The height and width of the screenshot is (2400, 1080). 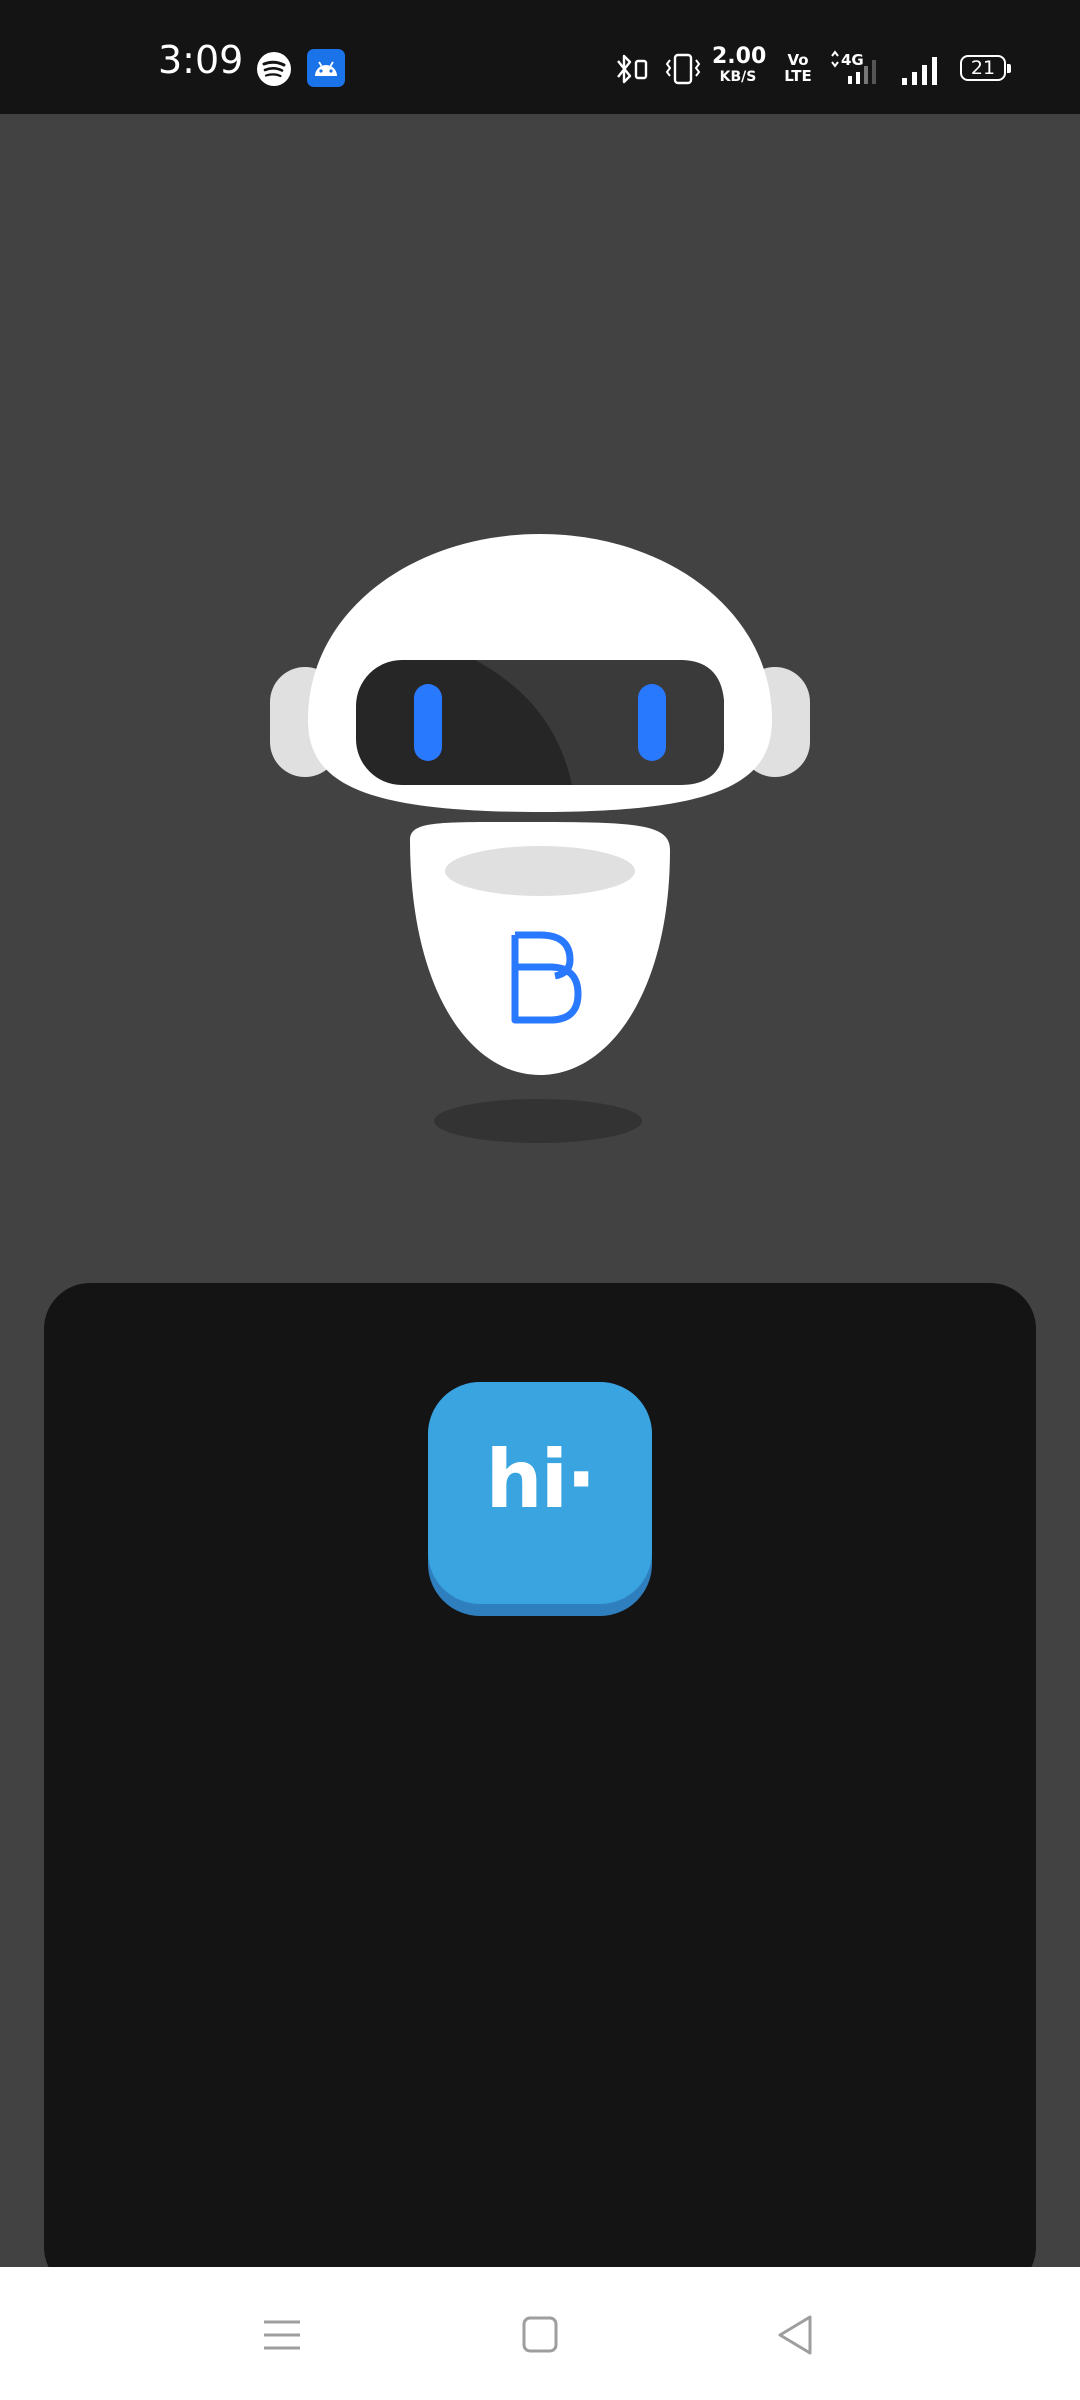 I want to click on volte-indicator: Vo LTE, so click(x=798, y=68).